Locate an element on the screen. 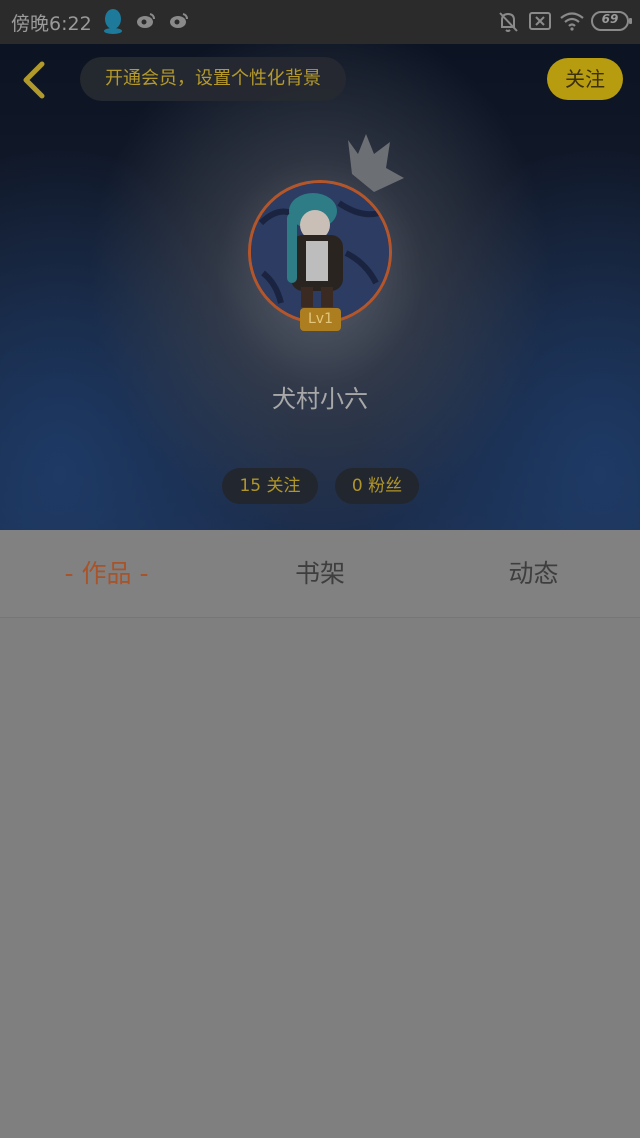  avatar-image is located at coordinates (320, 252).